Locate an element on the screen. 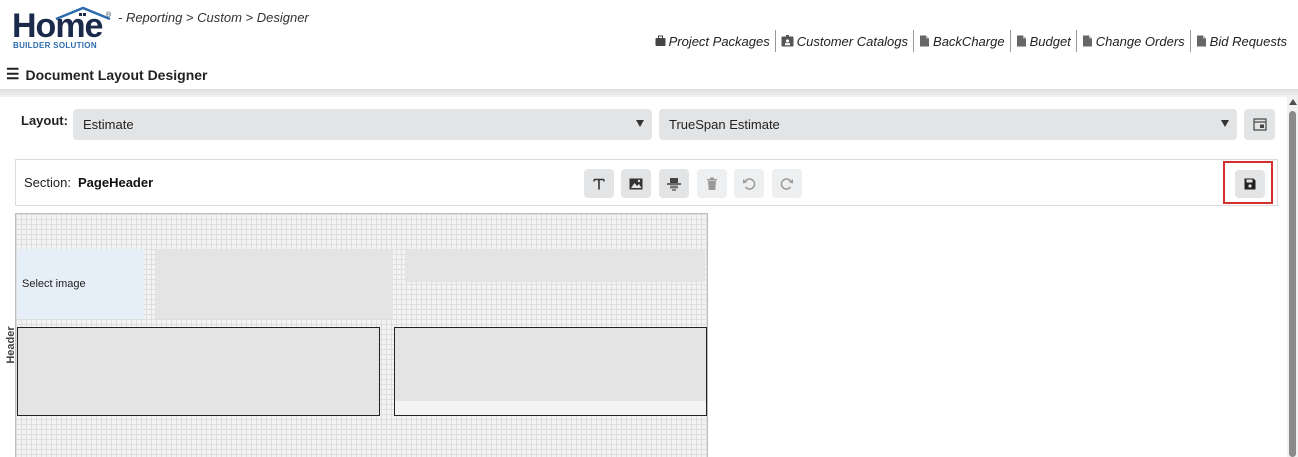  save-highlight is located at coordinates (1248, 182).